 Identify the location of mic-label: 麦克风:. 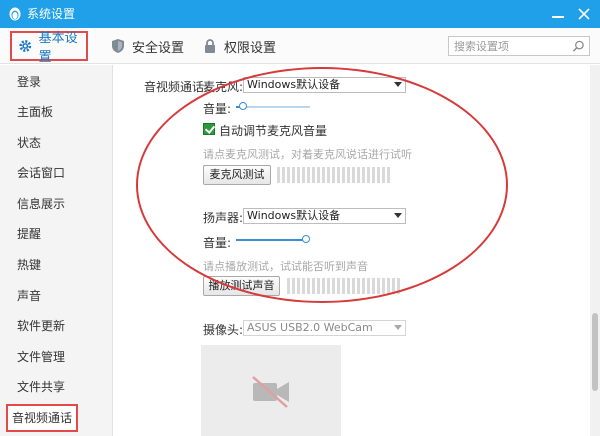
(223, 87).